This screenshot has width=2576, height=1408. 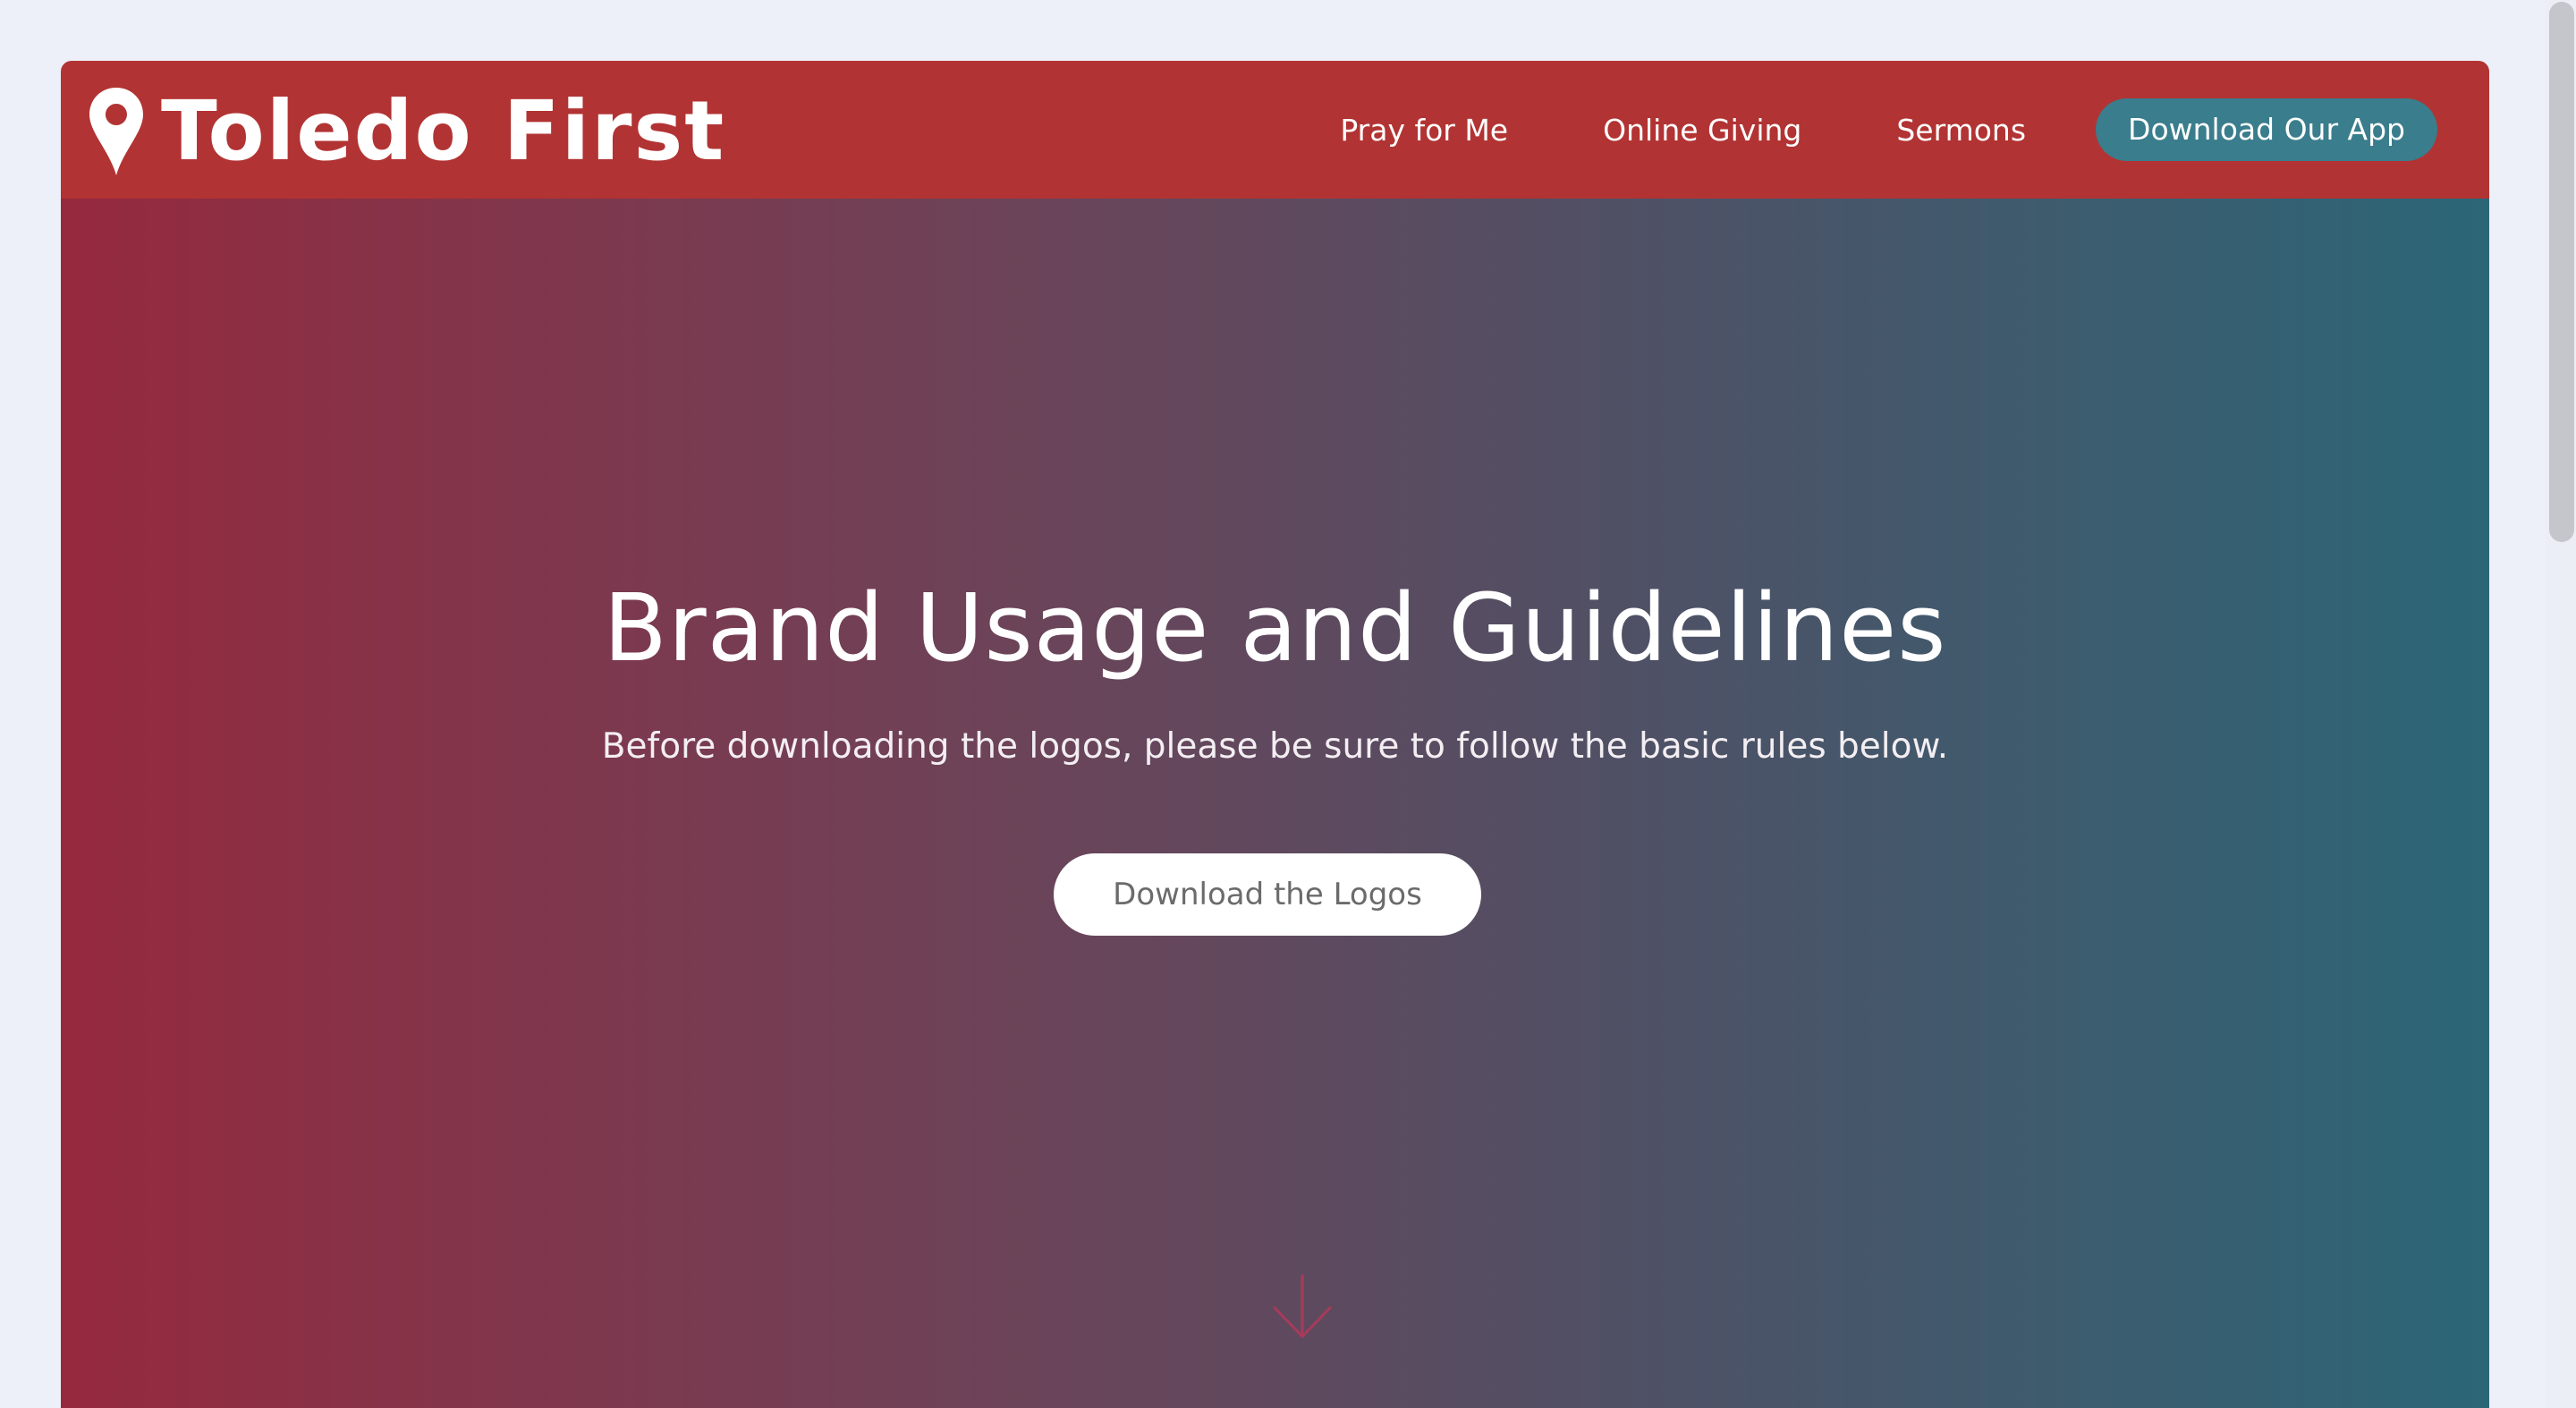 I want to click on scrollbar-track, so click(x=2561, y=704).